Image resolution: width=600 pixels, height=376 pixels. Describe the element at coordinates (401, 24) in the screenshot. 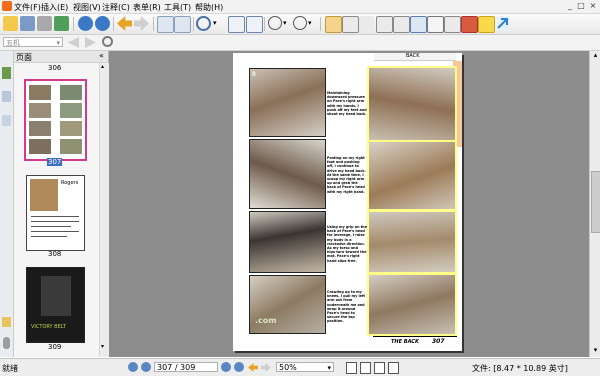

I see `text-box-icon` at that location.